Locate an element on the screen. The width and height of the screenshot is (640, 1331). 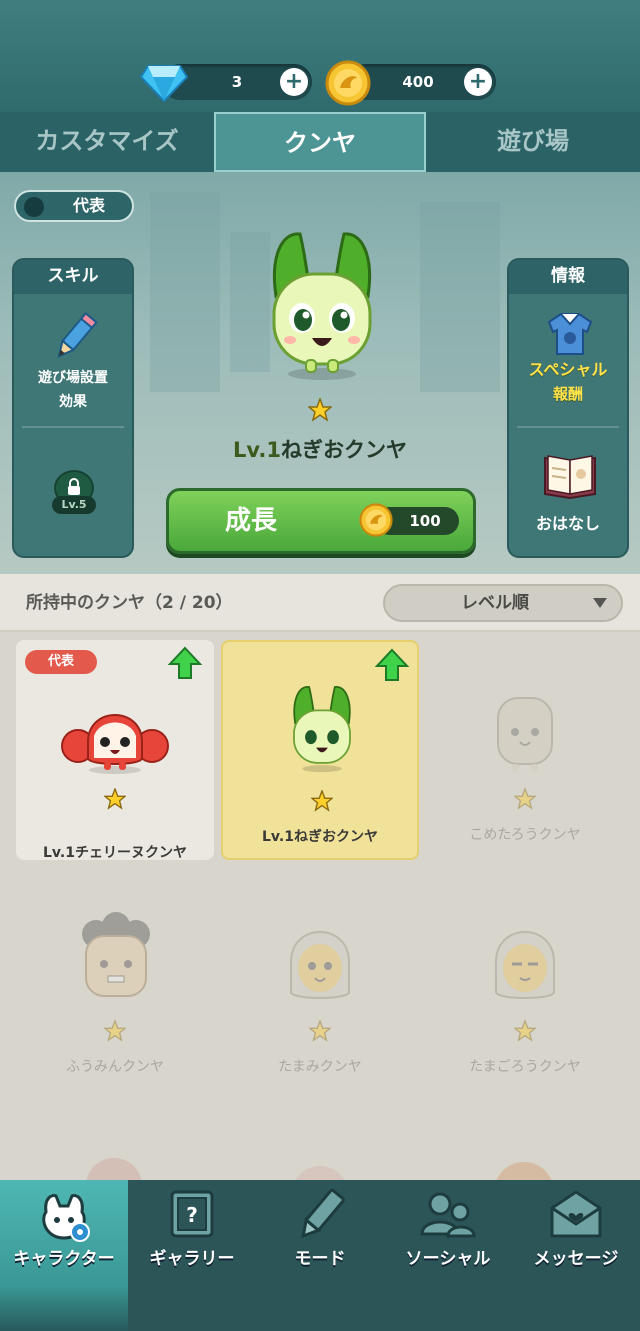
tamami-kunya-character is located at coordinates (320, 965).